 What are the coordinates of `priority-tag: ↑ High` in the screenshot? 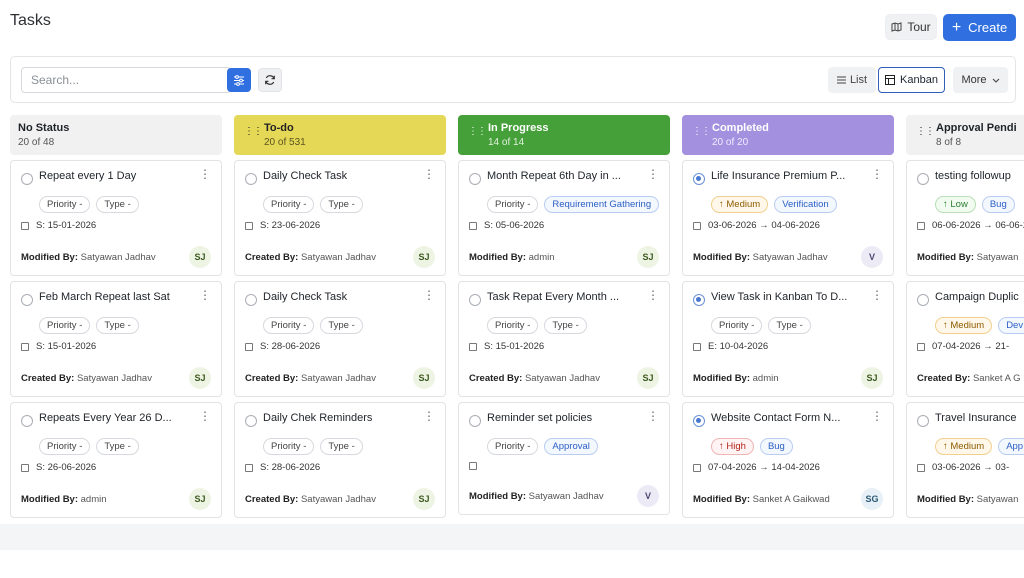 It's located at (732, 446).